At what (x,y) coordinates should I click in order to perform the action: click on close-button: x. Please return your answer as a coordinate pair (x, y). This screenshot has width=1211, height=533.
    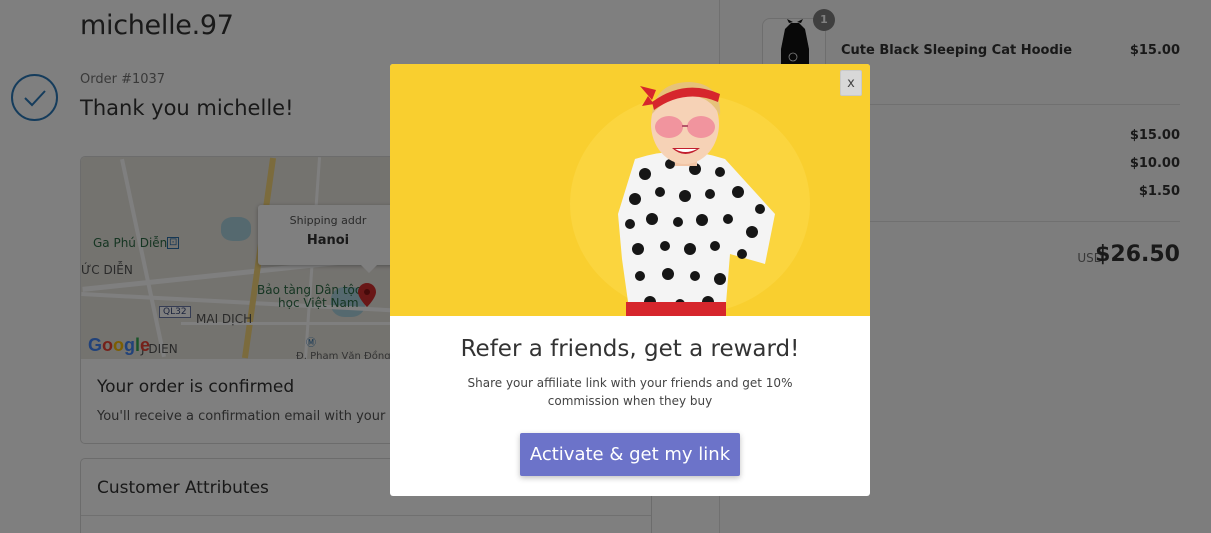
    Looking at the image, I should click on (851, 83).